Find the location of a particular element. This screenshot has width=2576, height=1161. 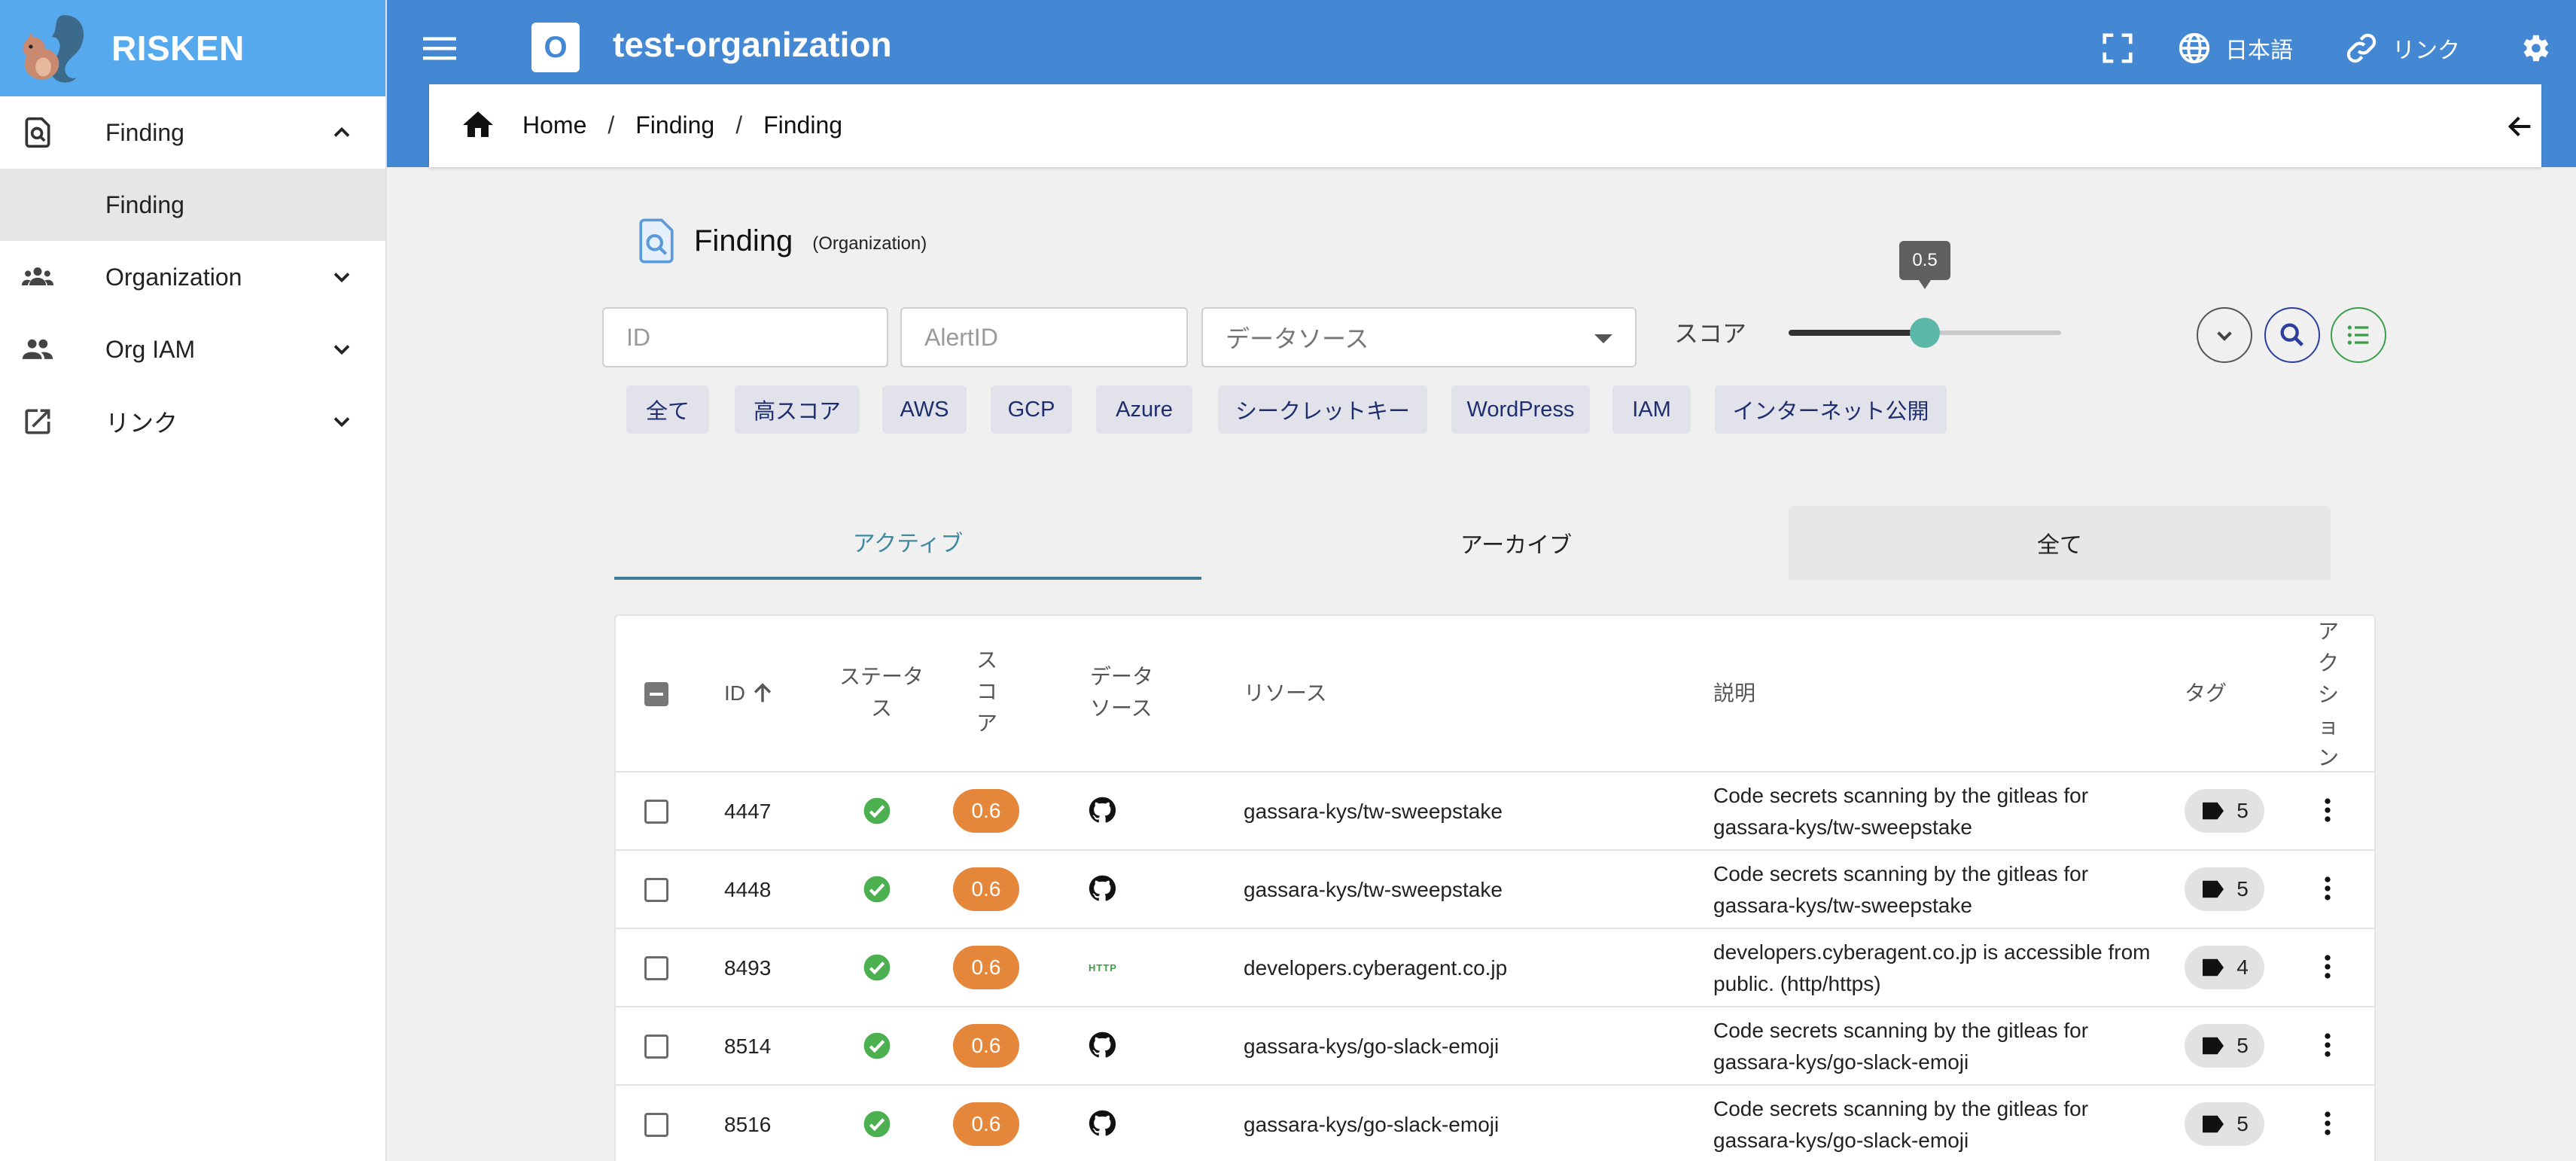

chip-wordpress: WordPress is located at coordinates (1521, 409).